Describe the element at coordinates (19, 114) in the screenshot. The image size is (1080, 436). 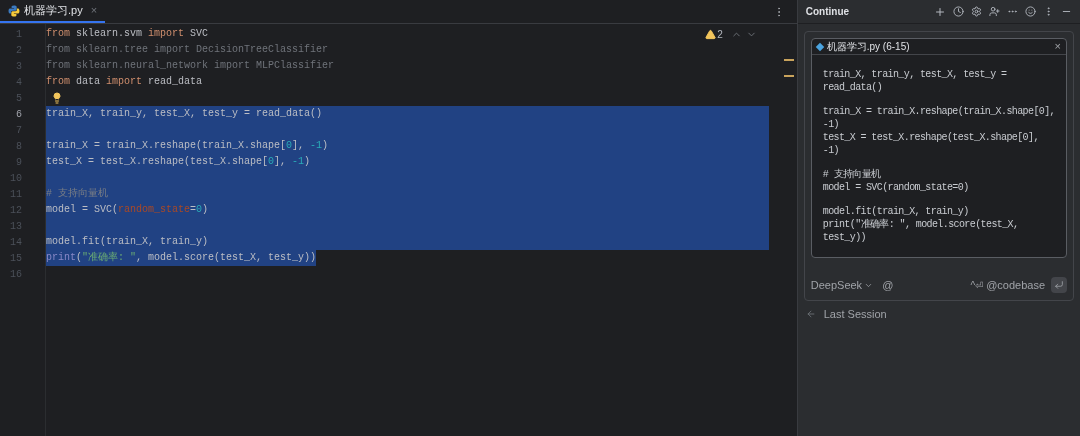
I see `line-number: 6` at that location.